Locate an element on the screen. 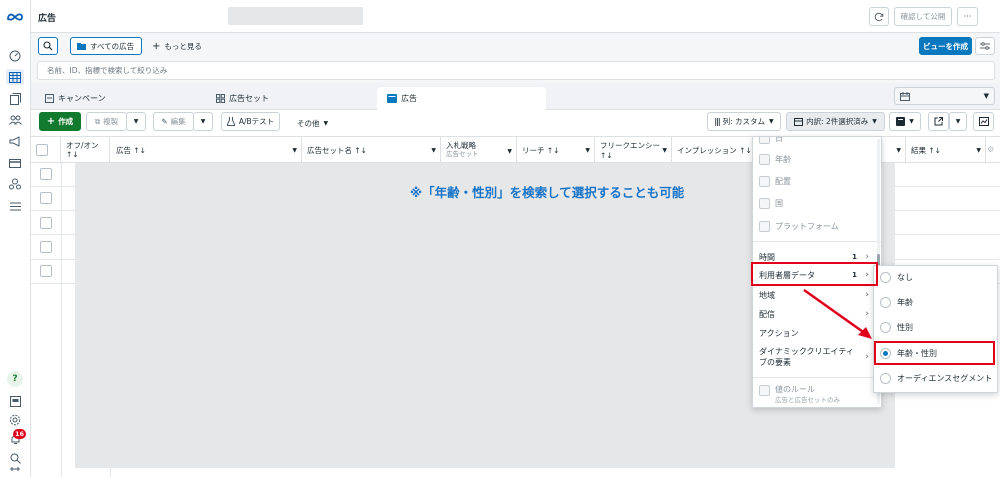 The image size is (1000, 477). breakdown-option-country: 国 is located at coordinates (771, 203).